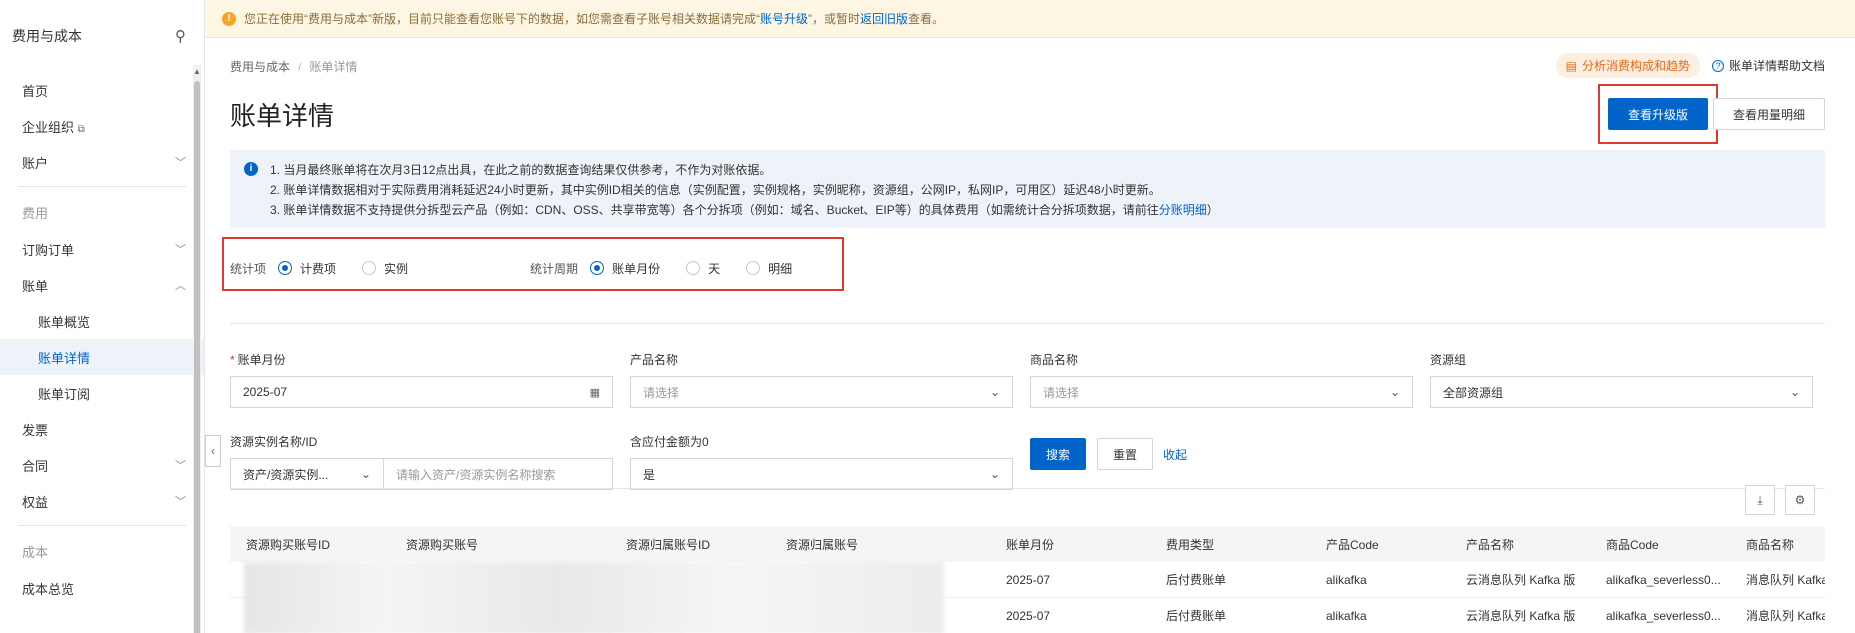 This screenshot has height=633, width=1855. I want to click on bill-month-label: * 账单月份, so click(258, 360).